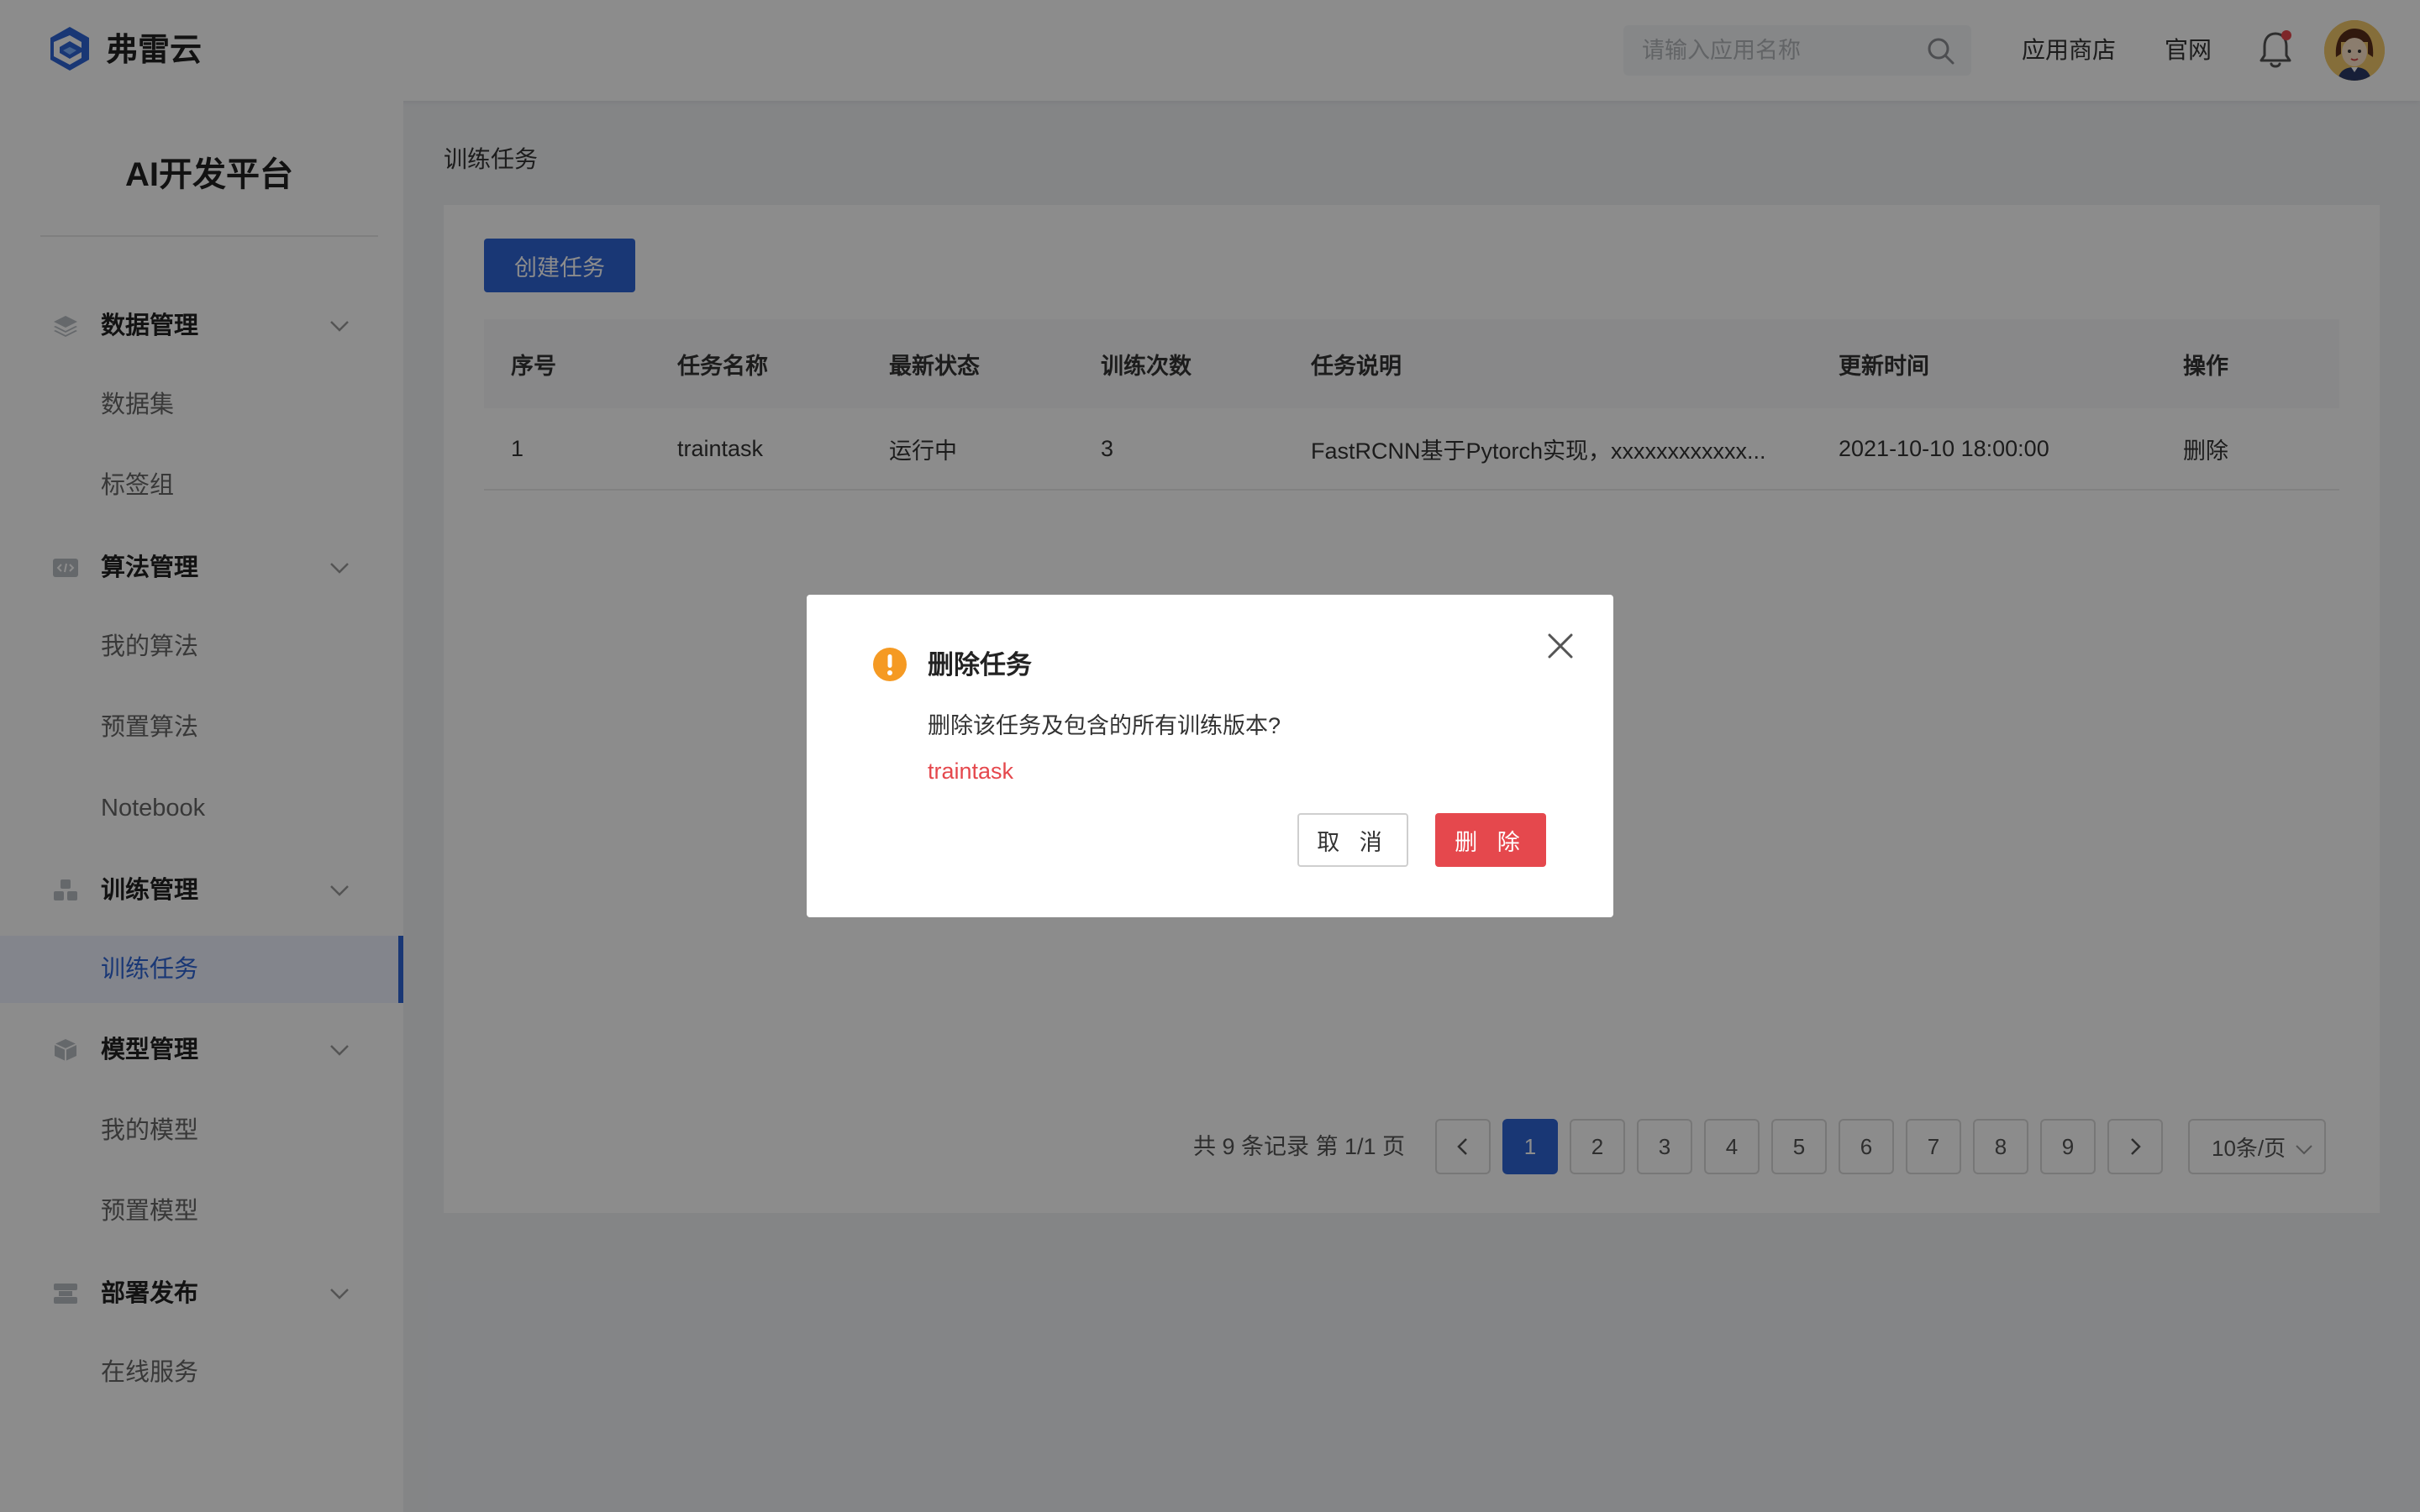 The width and height of the screenshot is (2420, 1512). Describe the element at coordinates (1210, 756) in the screenshot. I see `delete-task-dialog: 删除任务 删除该任务及包含的所有训练版本? traintask 取 消 删 除` at that location.